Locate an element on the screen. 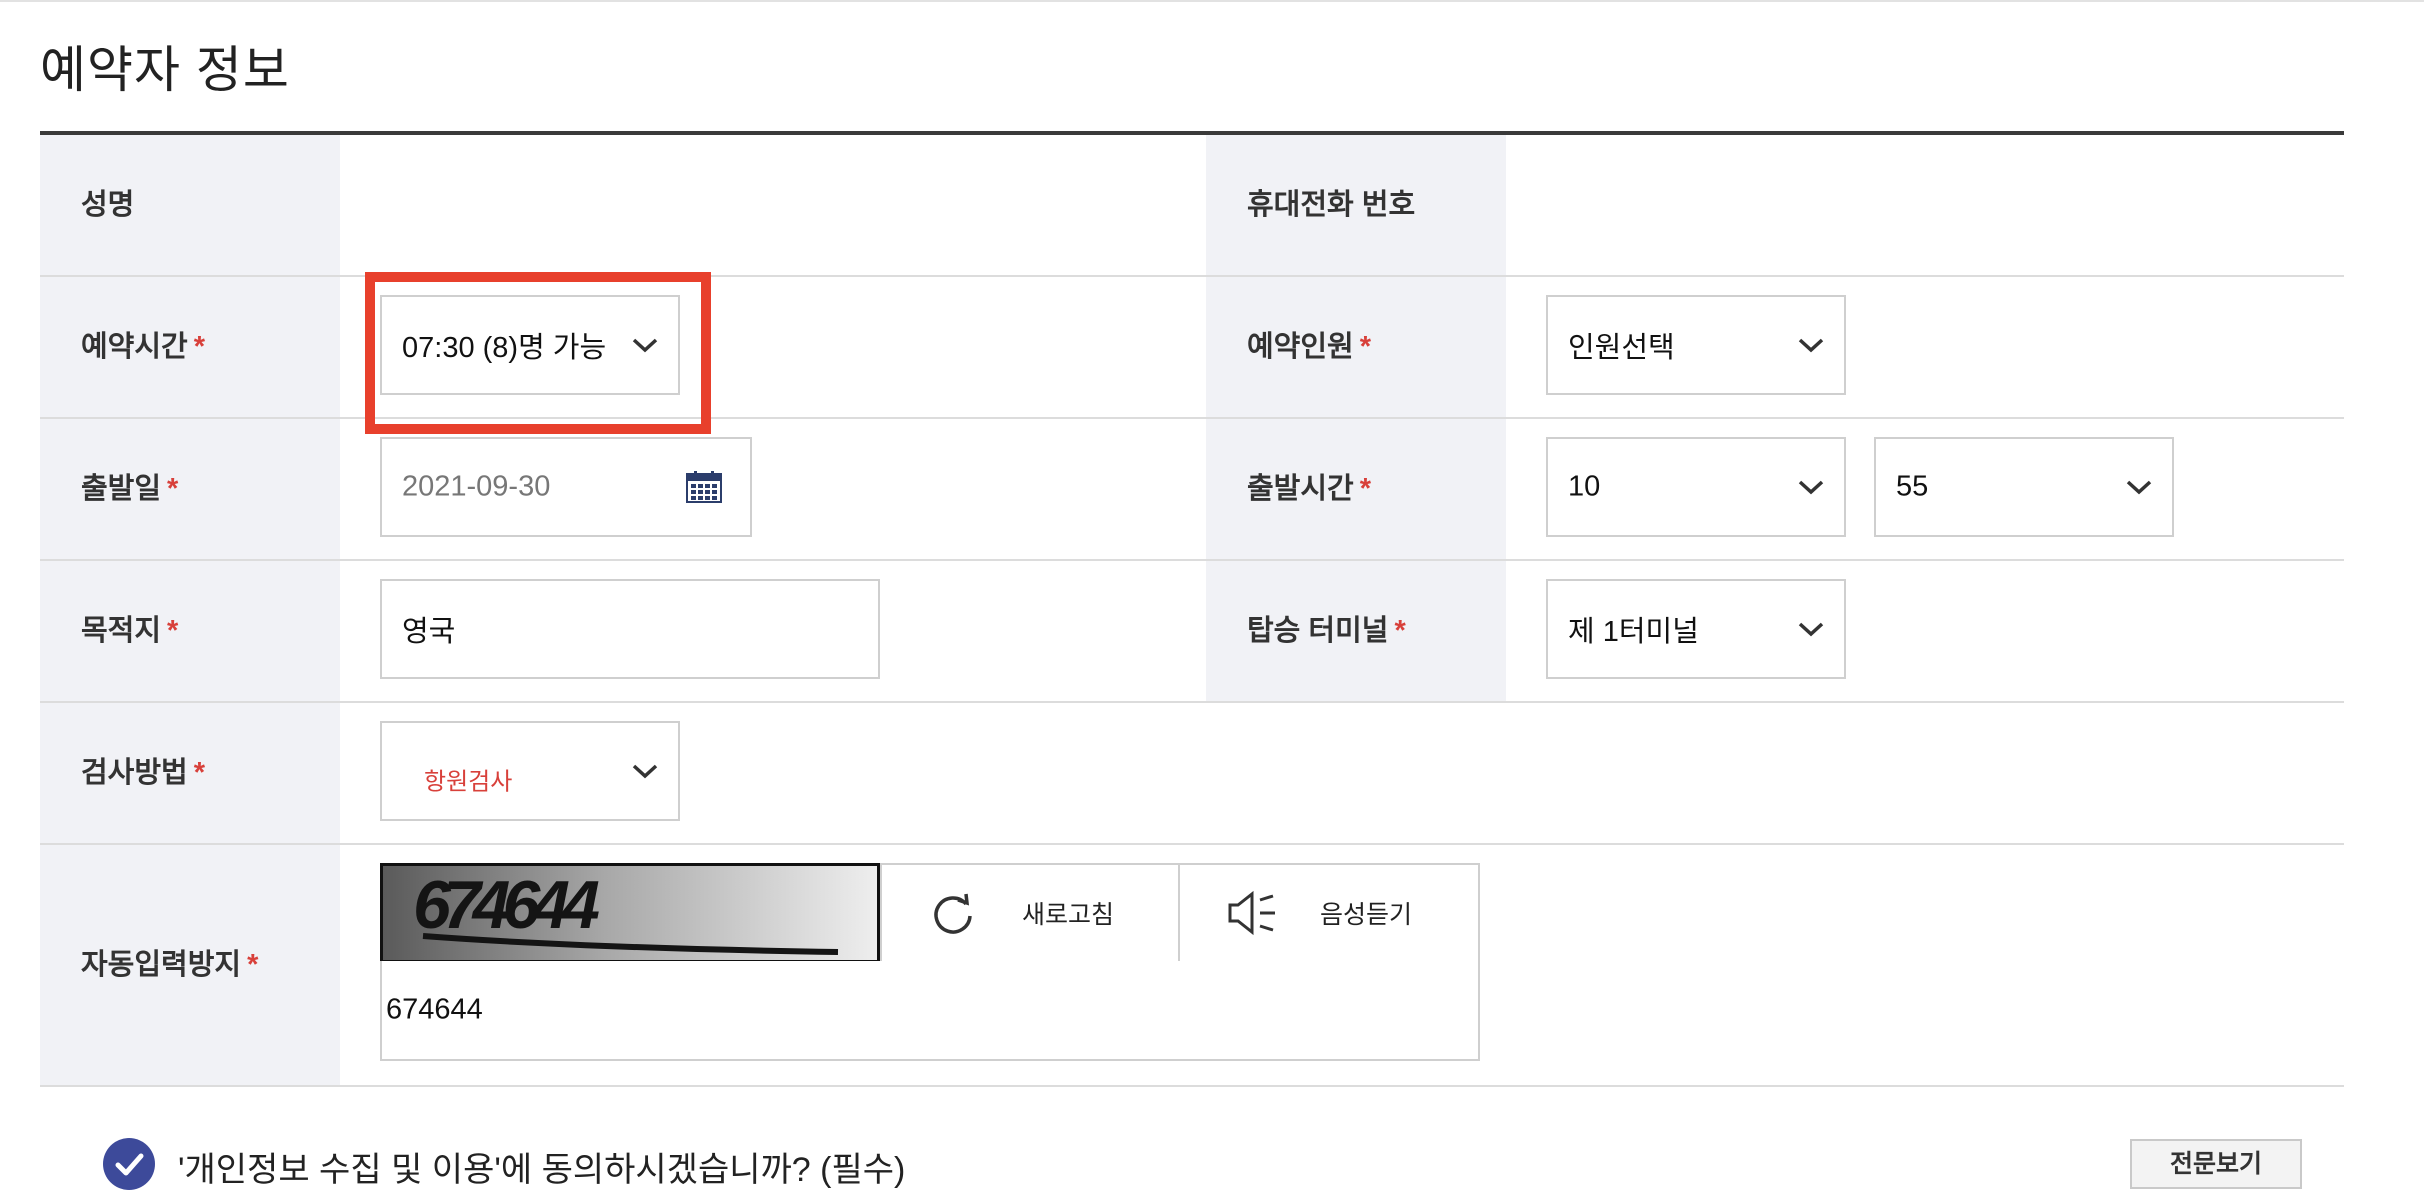  terminal-label-cell: 탑승 터미널 * is located at coordinates (1356, 631).